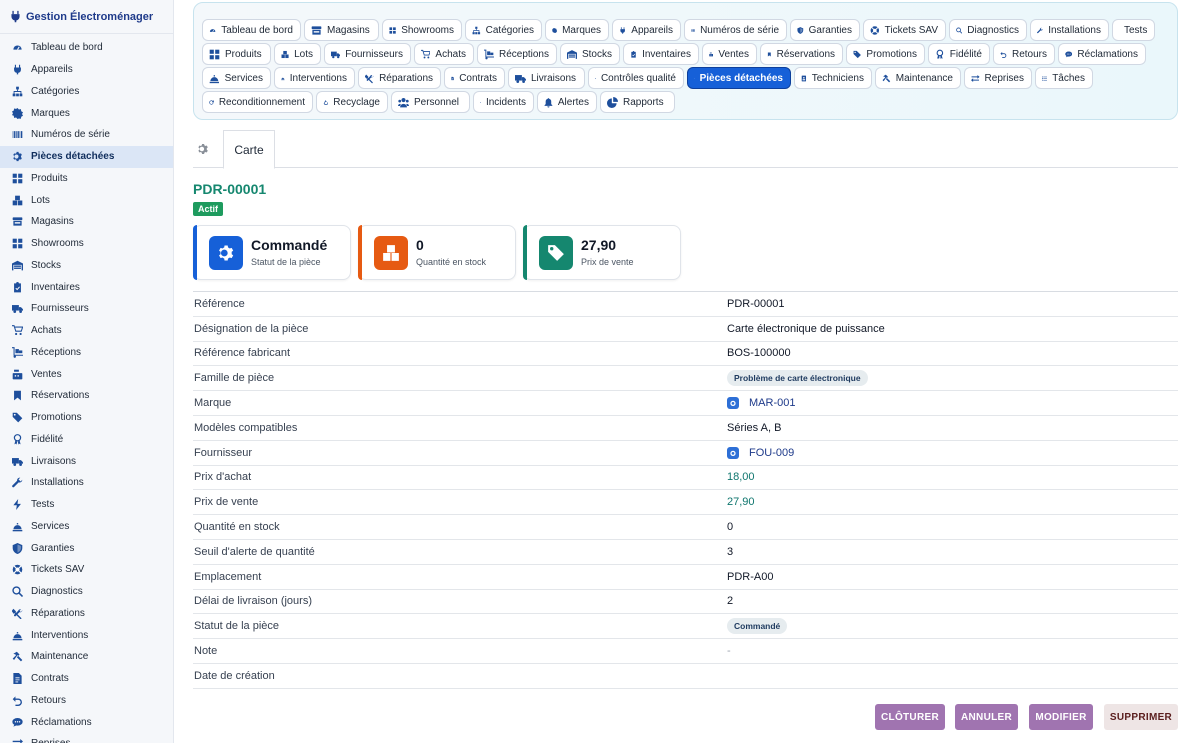 The height and width of the screenshot is (743, 1200). Describe the element at coordinates (86, 156) in the screenshot. I see `sidebar-item-pieces-detachees: Pièces détachées` at that location.